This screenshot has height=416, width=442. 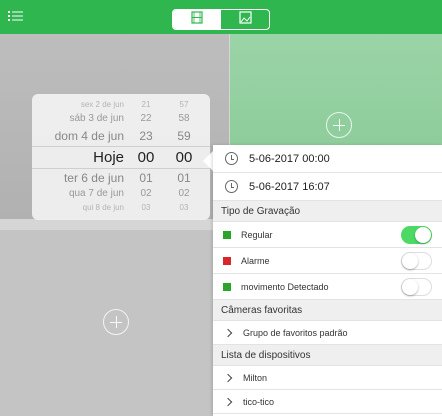 What do you see at coordinates (103, 207) in the screenshot?
I see `picker-date: qui 8 de jun` at bounding box center [103, 207].